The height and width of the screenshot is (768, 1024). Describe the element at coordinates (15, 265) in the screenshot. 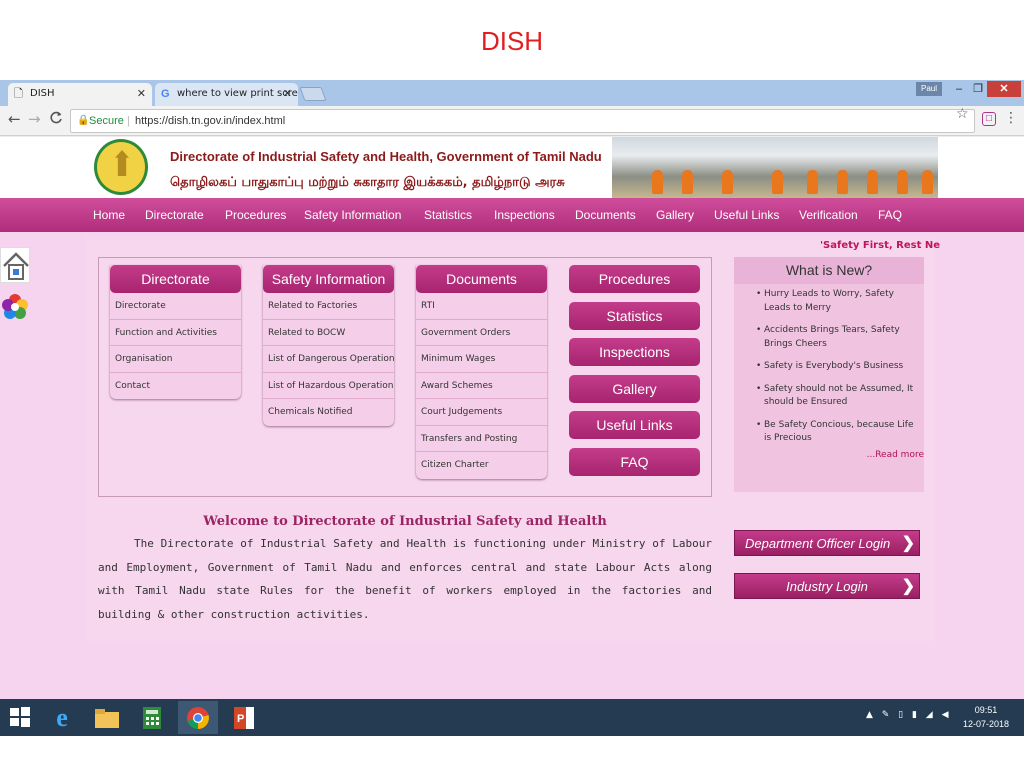

I see `home-icon` at that location.